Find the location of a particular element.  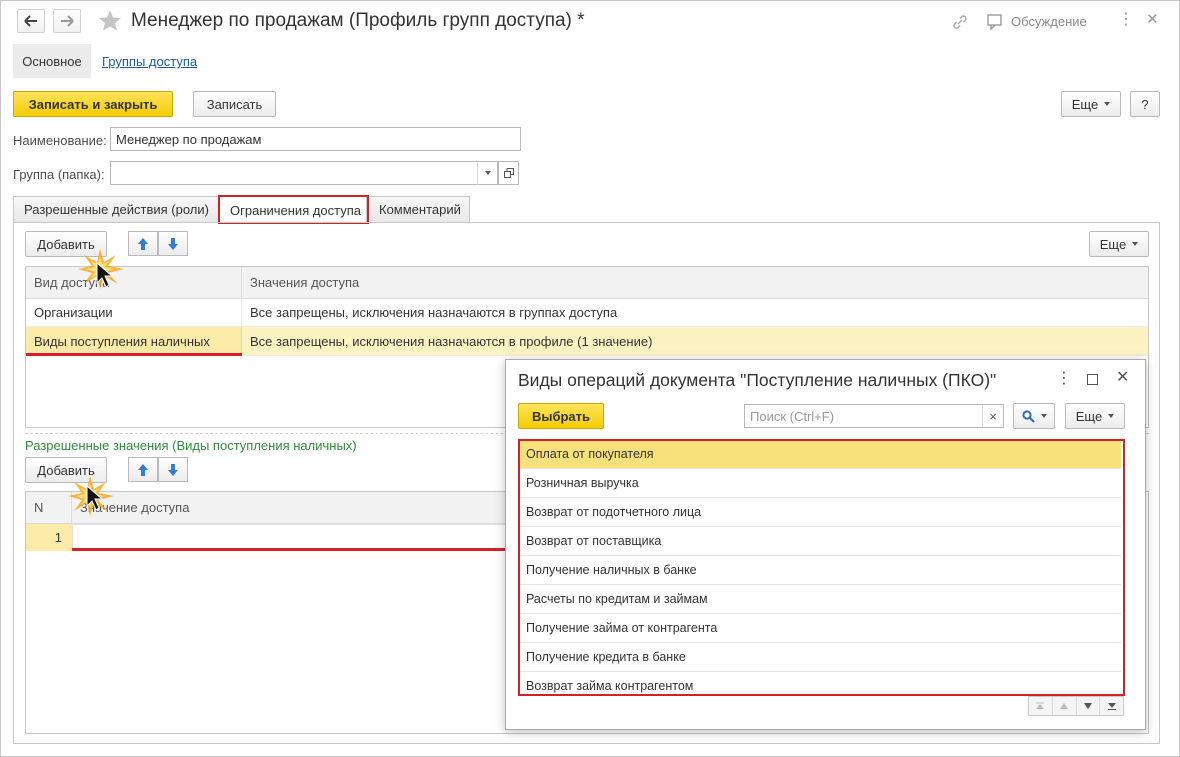

clear-search-button: × is located at coordinates (993, 416).